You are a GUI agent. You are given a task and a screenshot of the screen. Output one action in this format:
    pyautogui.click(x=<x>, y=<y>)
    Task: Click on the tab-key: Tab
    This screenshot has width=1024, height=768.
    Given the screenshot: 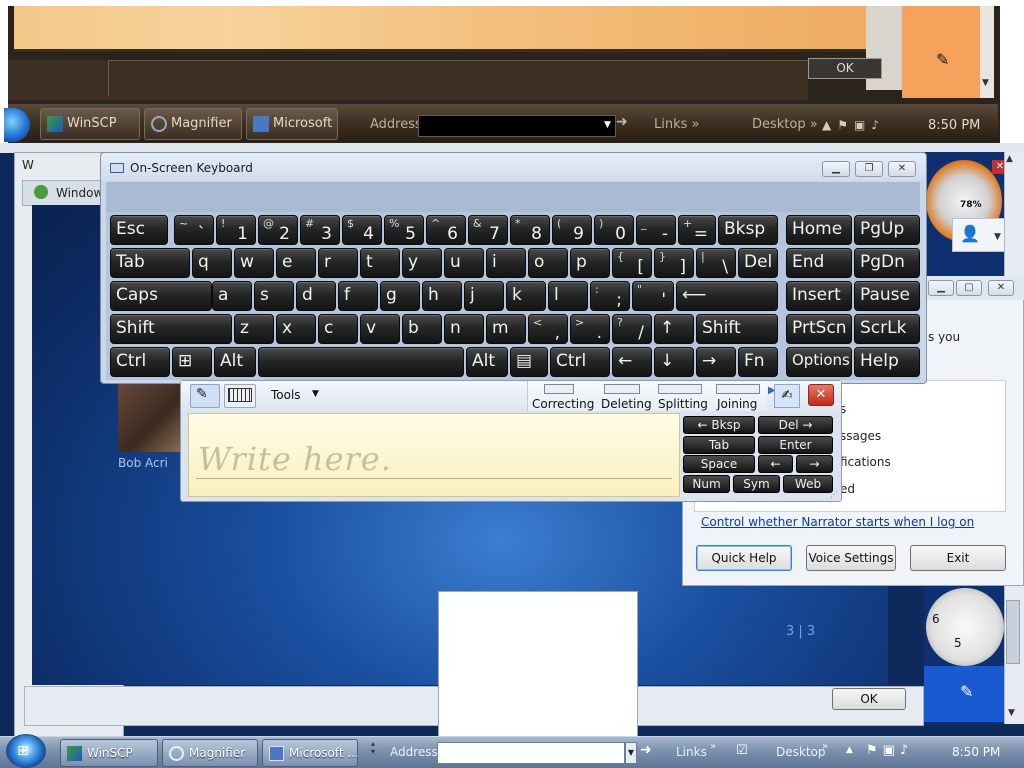 What is the action you would take?
    pyautogui.click(x=719, y=445)
    